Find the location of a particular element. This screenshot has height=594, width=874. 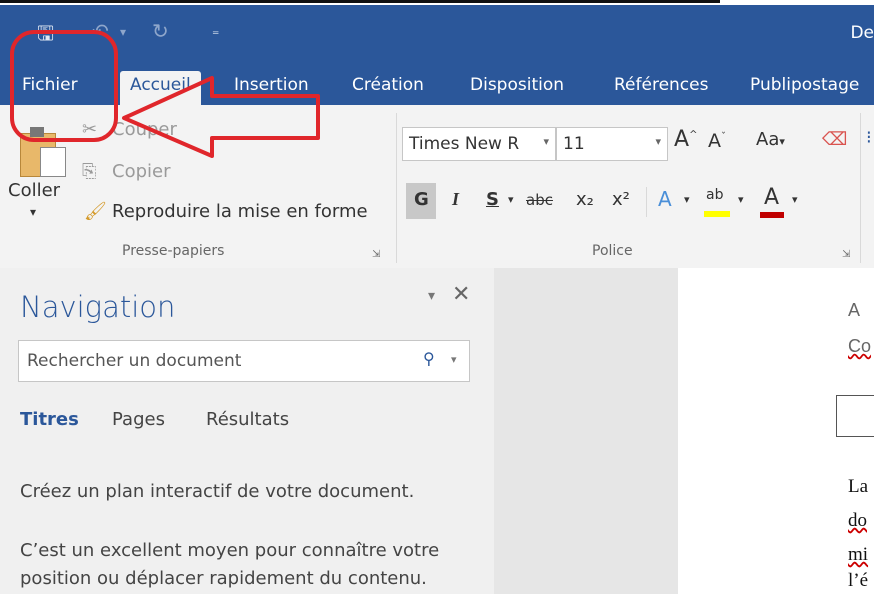

annotation-overlay is located at coordinates (165, 94).